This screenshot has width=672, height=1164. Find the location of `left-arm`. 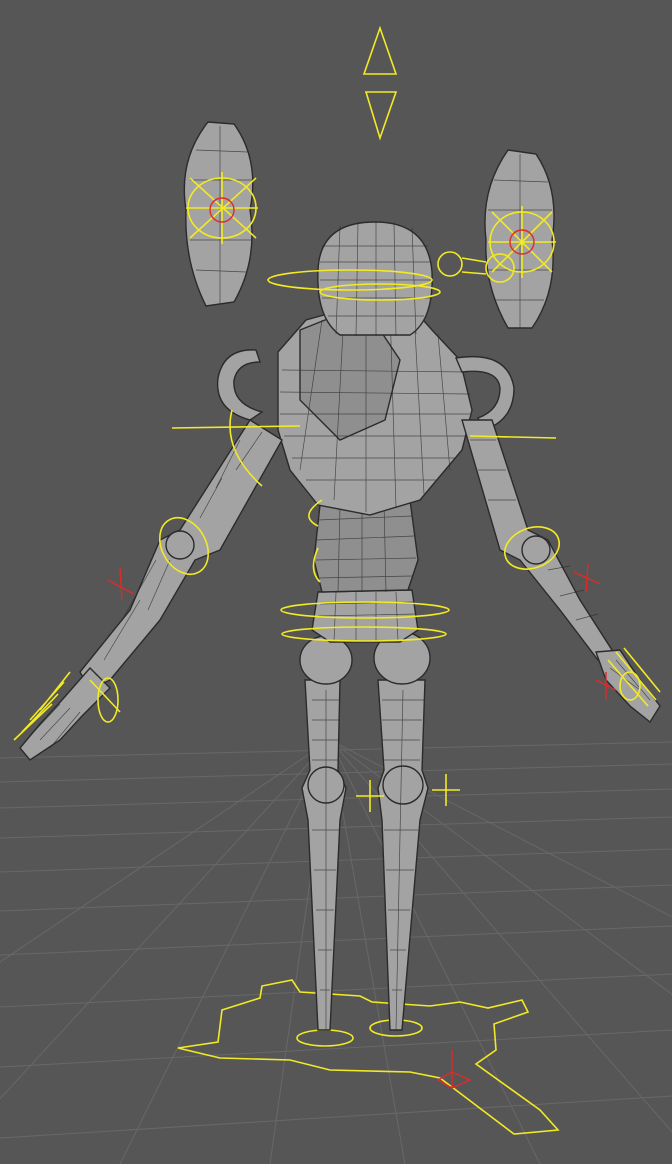

left-arm is located at coordinates (181, 555).